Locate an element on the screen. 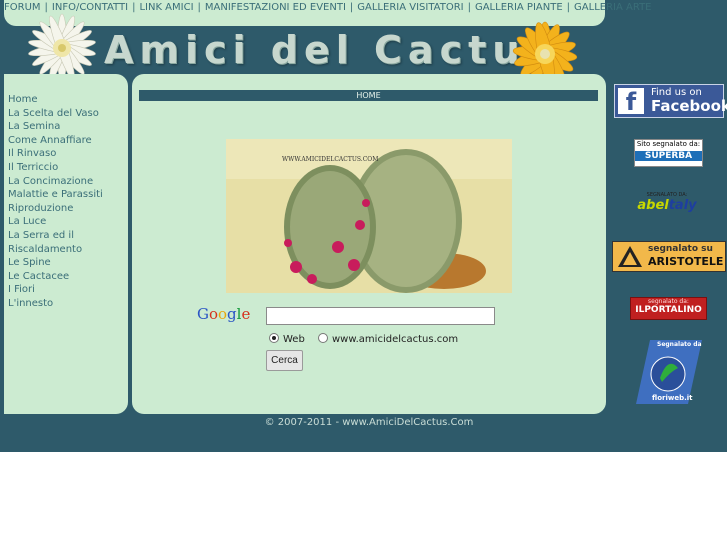 The image size is (727, 545). nav-link-galleria-visitatori: GALLERIA VISITATORI is located at coordinates (410, 7).